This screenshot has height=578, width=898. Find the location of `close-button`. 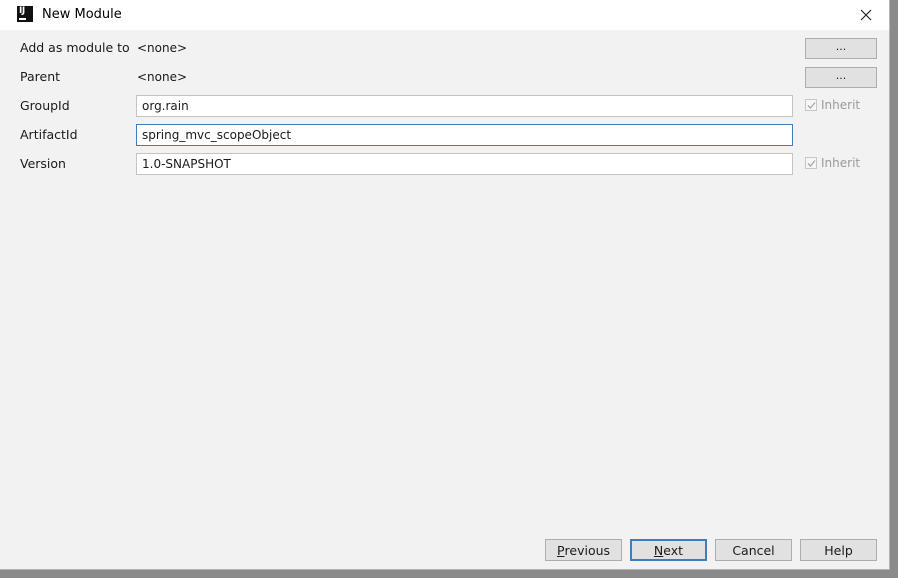

close-button is located at coordinates (866, 15).